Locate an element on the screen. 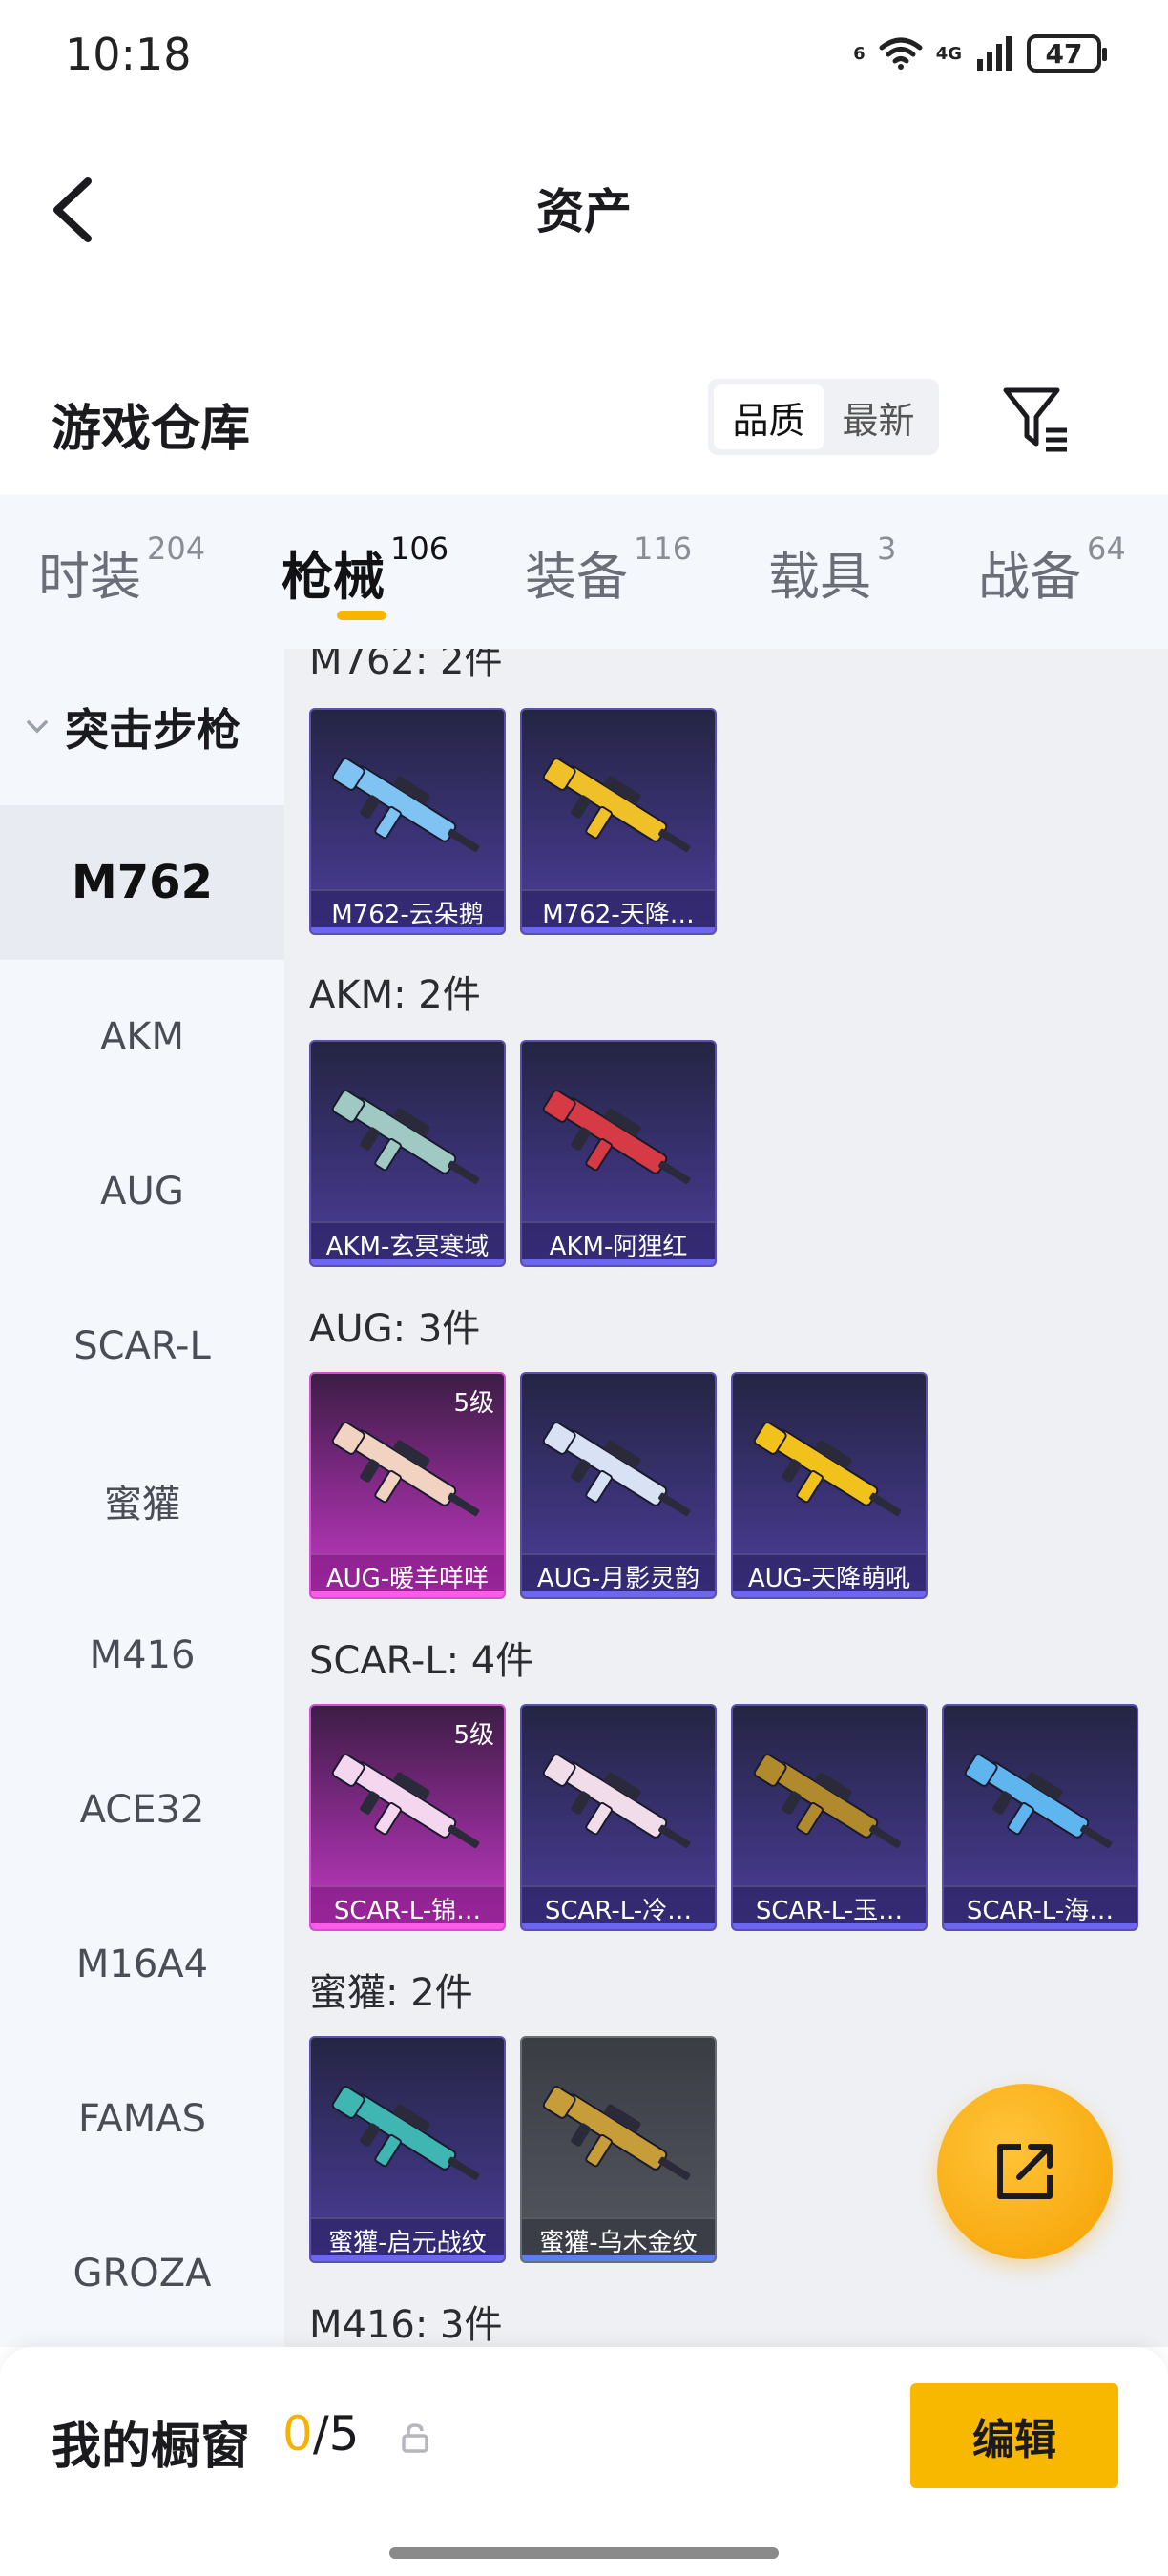  showcase-title: 我的橱窗 is located at coordinates (151, 2447).